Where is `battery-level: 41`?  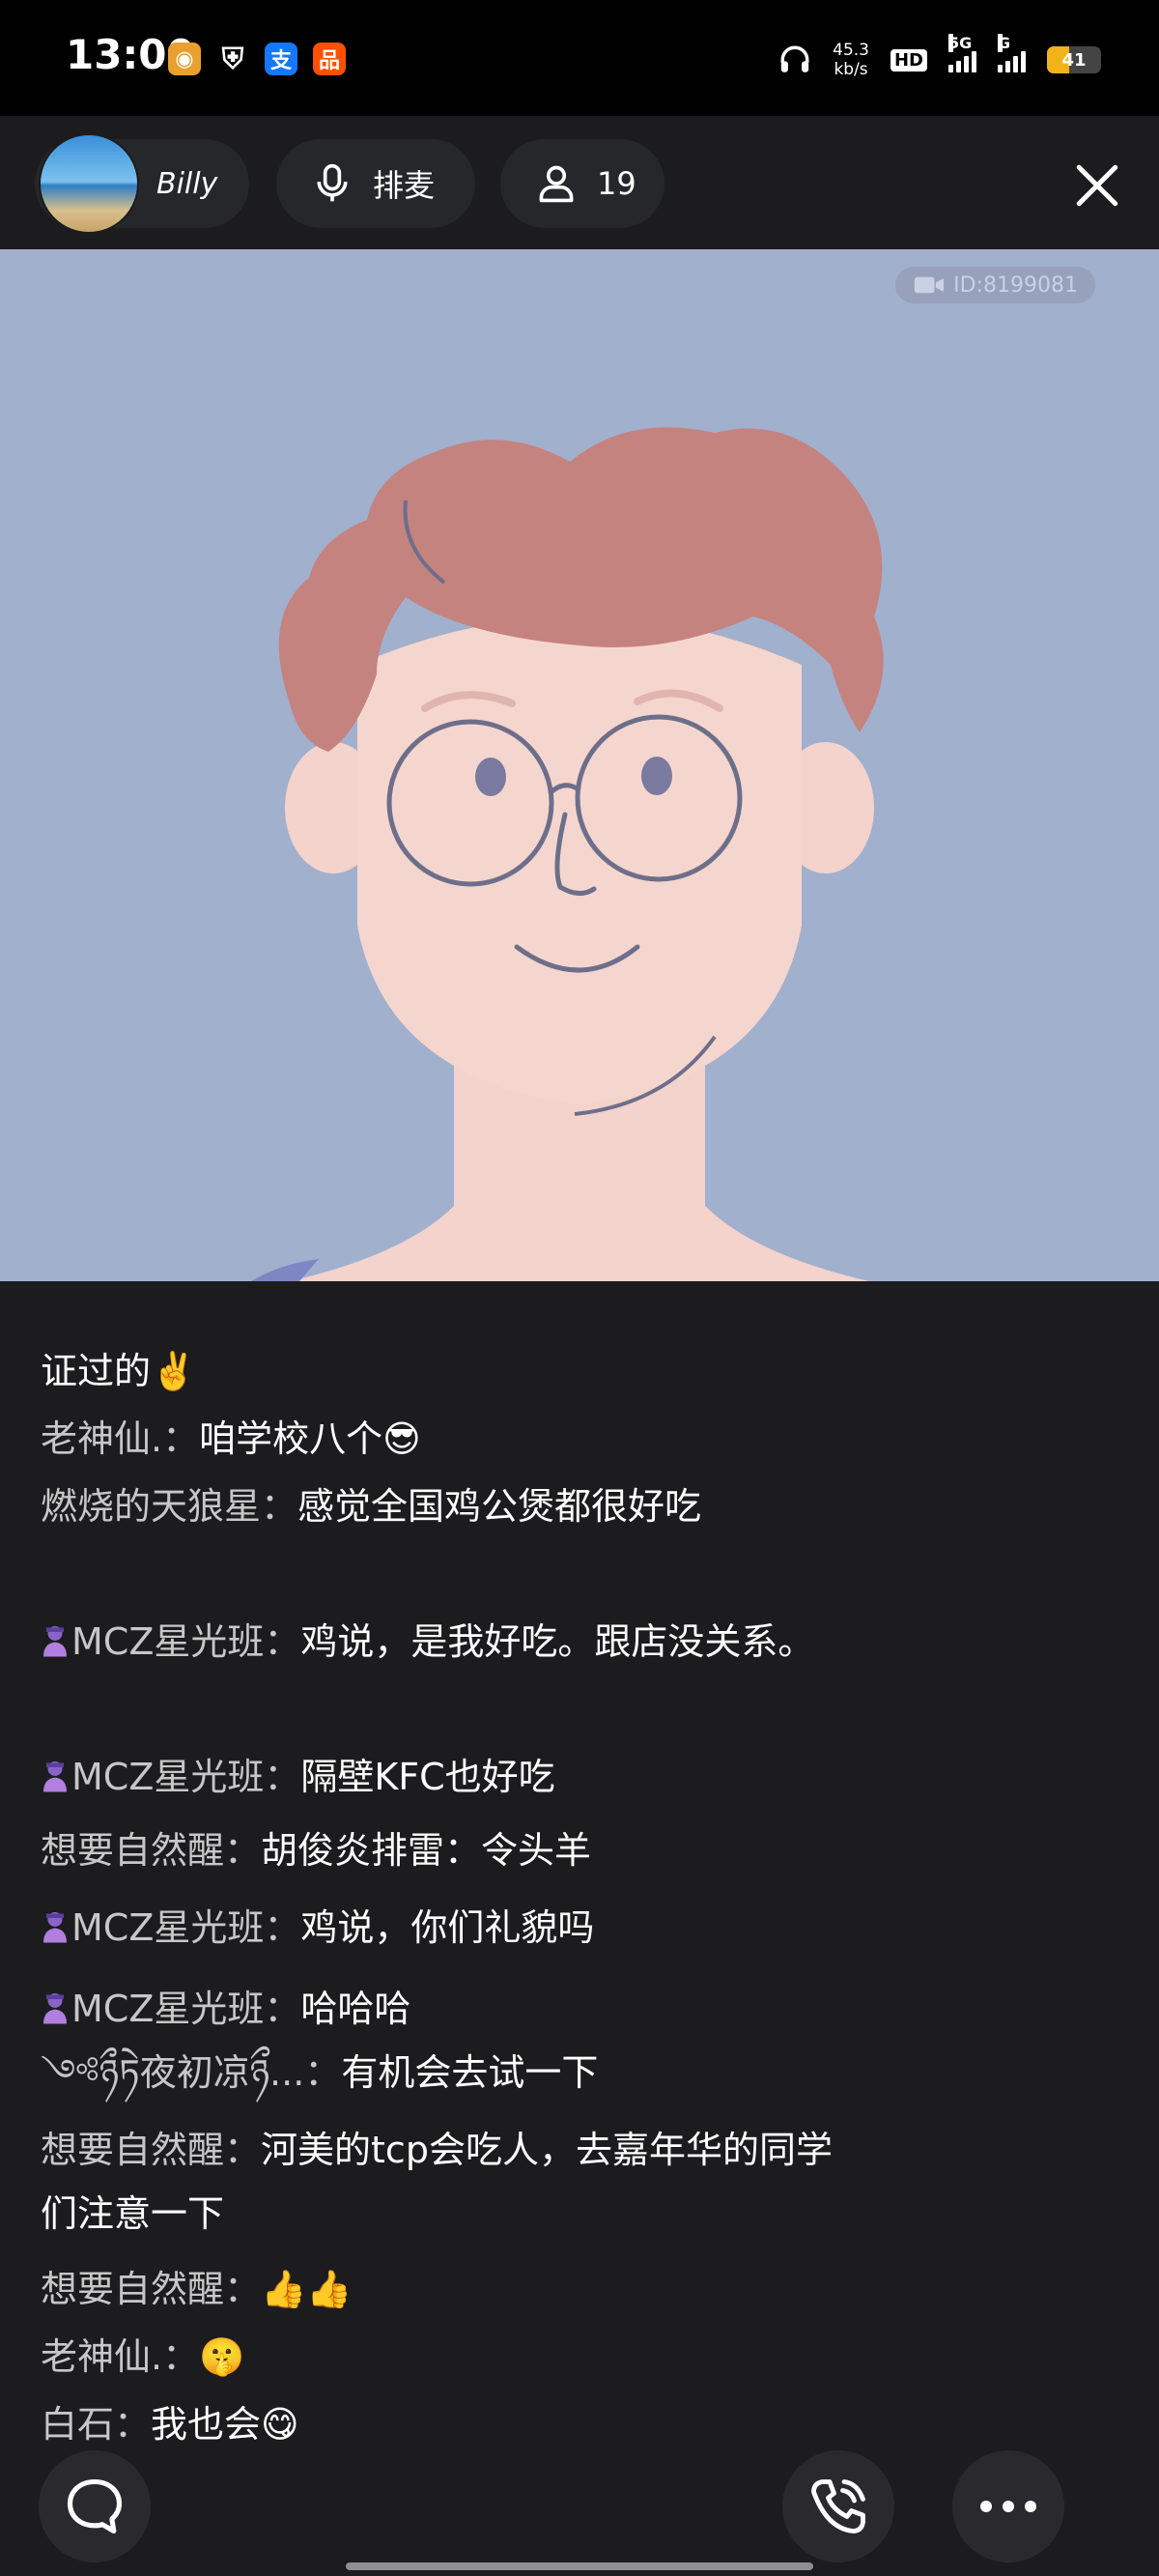
battery-level: 41 is located at coordinates (1074, 60).